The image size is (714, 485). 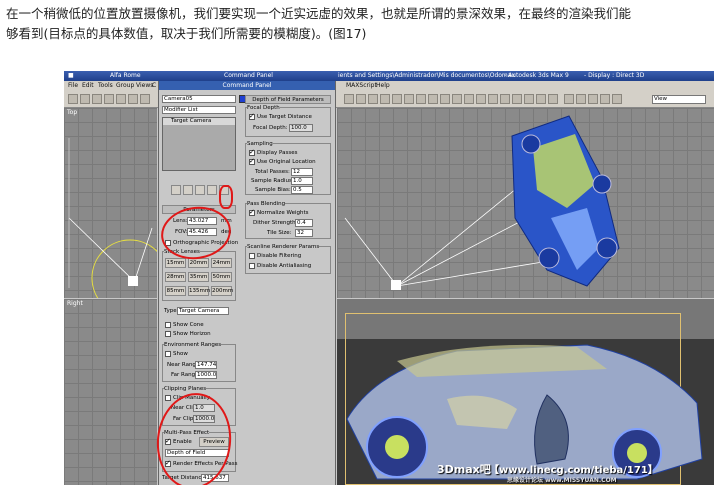 I want to click on lens-button-200mm: 200mm, so click(x=222, y=291).